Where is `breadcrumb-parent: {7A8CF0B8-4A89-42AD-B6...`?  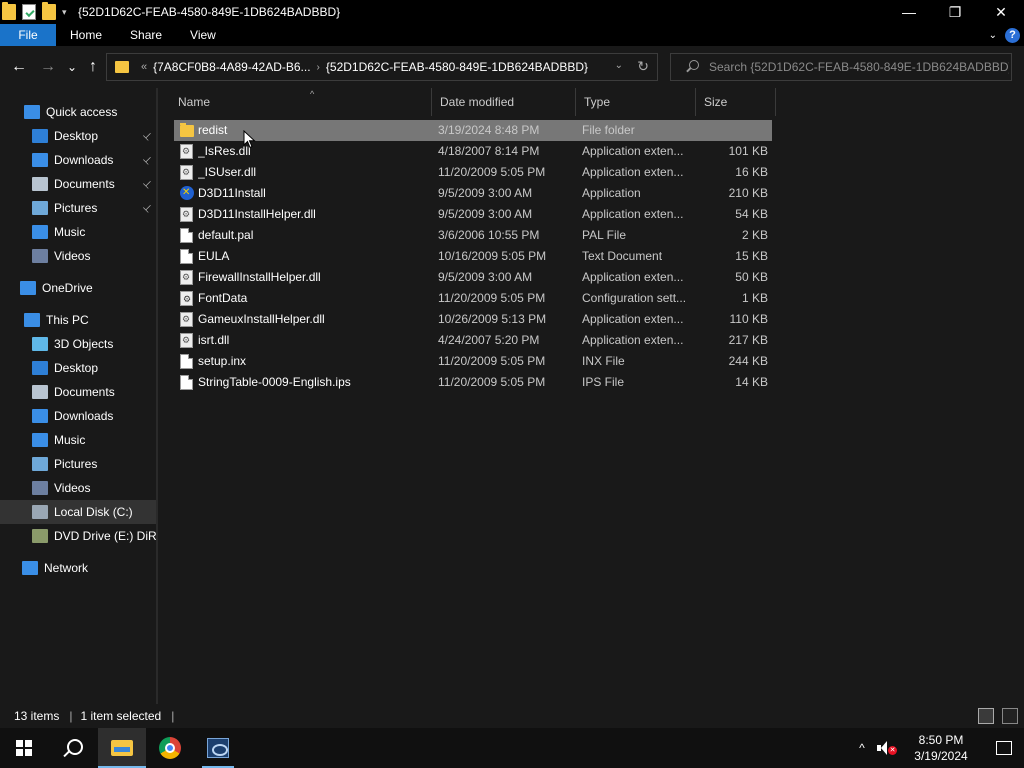
breadcrumb-parent: {7A8CF0B8-4A89-42AD-B6... is located at coordinates (231, 67).